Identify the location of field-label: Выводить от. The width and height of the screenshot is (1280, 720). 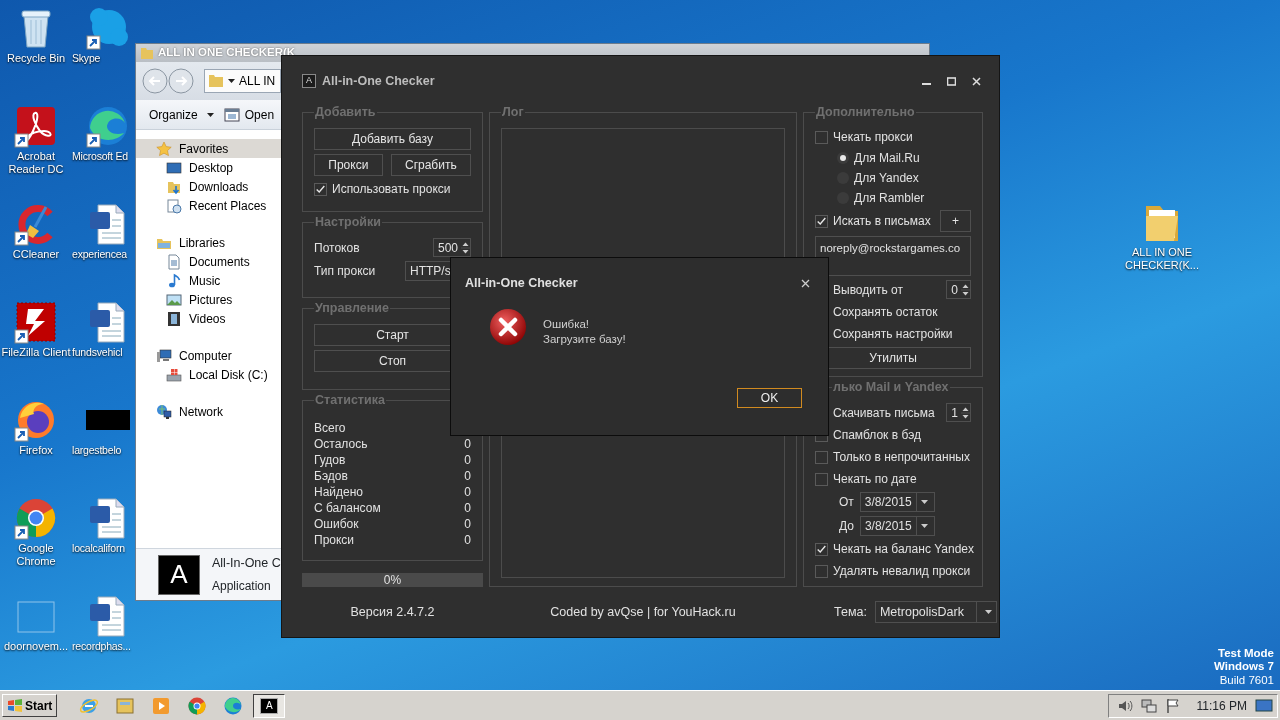
(868, 289).